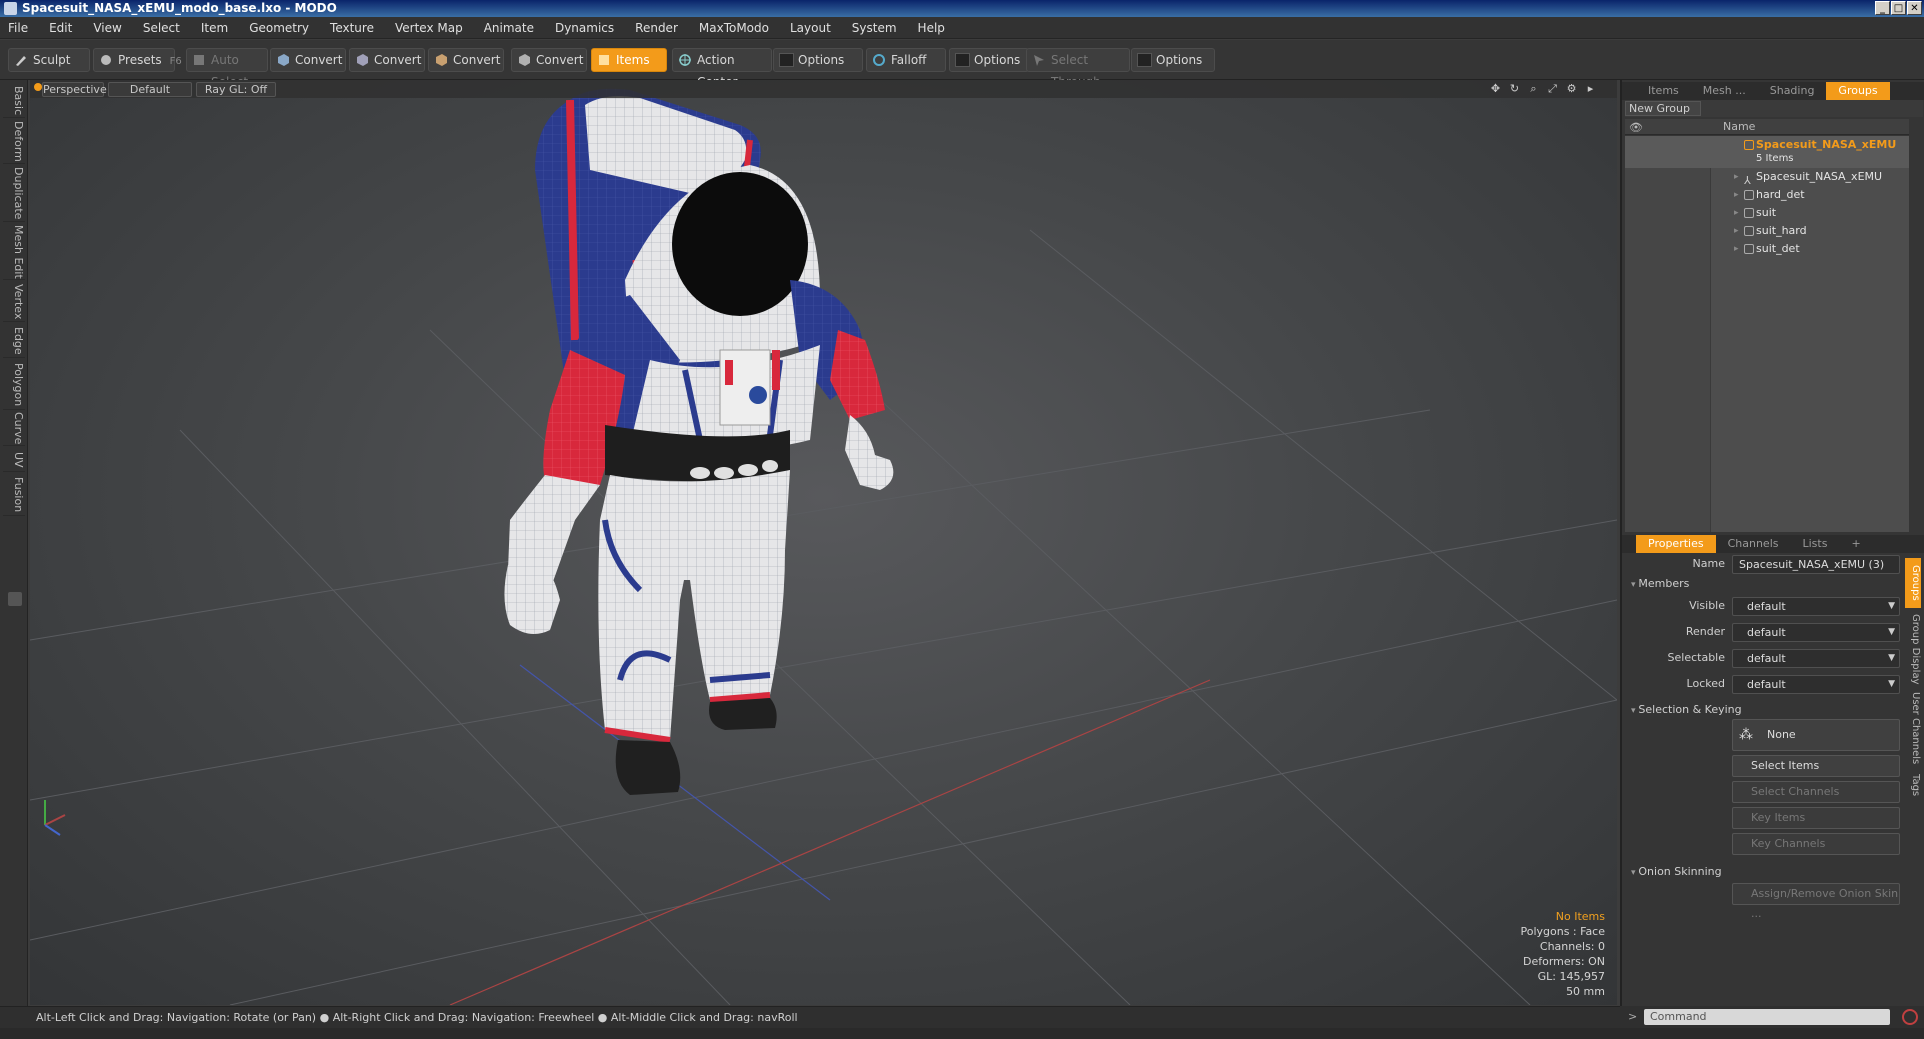 The height and width of the screenshot is (1039, 1924). Describe the element at coordinates (818, 60) in the screenshot. I see `options-button-1: Options` at that location.